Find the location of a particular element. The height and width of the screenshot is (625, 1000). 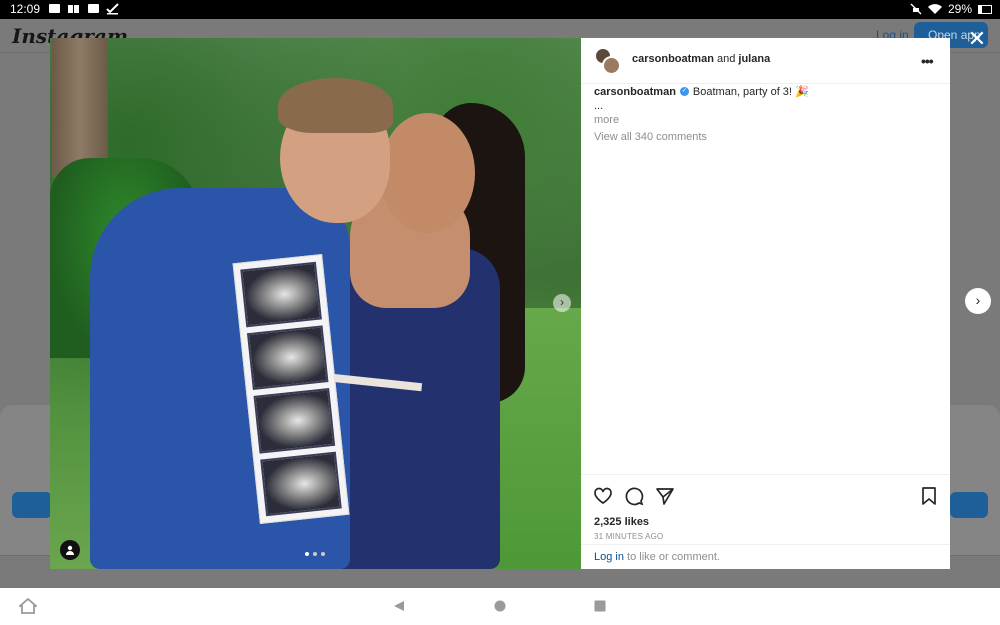

tagged-users-button is located at coordinates (70, 550).